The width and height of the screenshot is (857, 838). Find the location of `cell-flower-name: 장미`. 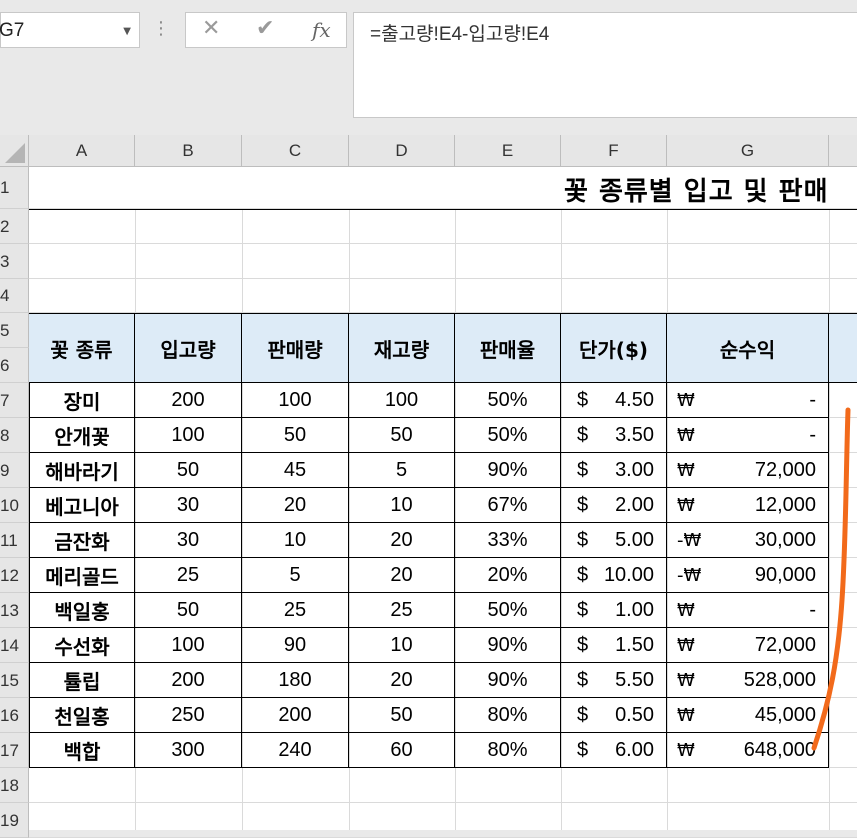

cell-flower-name: 장미 is located at coordinates (82, 400).